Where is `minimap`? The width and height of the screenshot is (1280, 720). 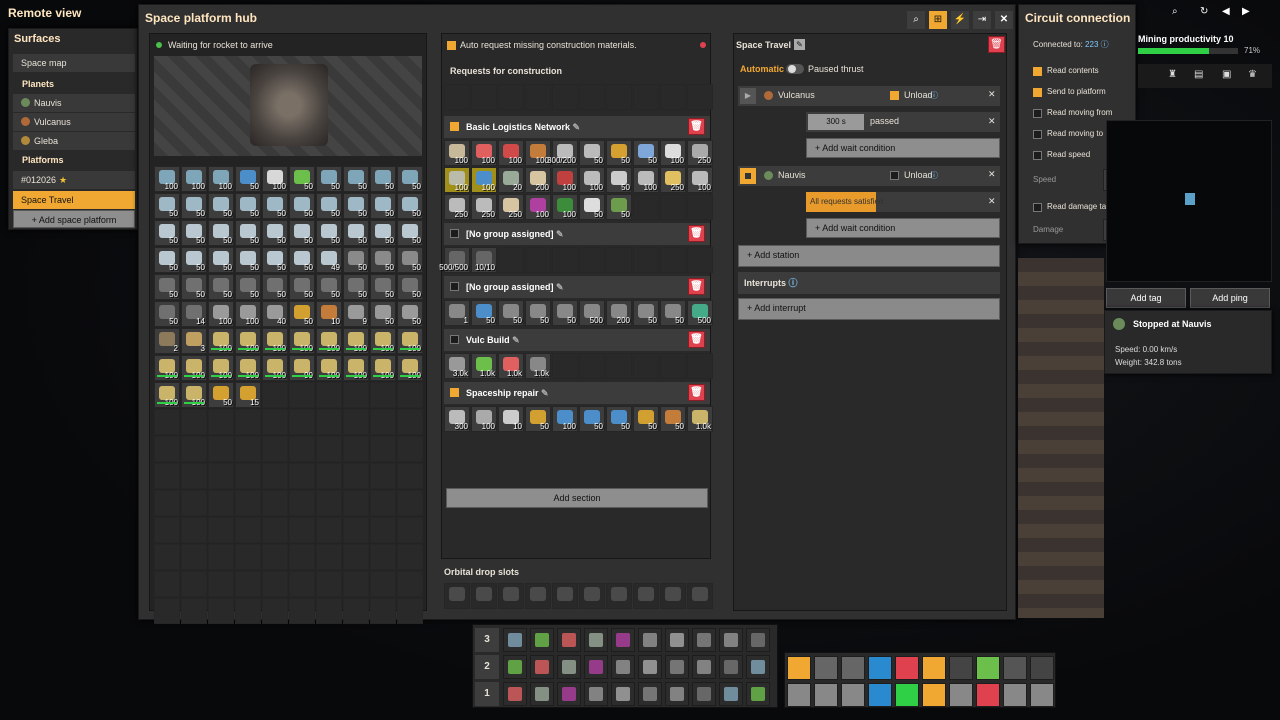 minimap is located at coordinates (1189, 201).